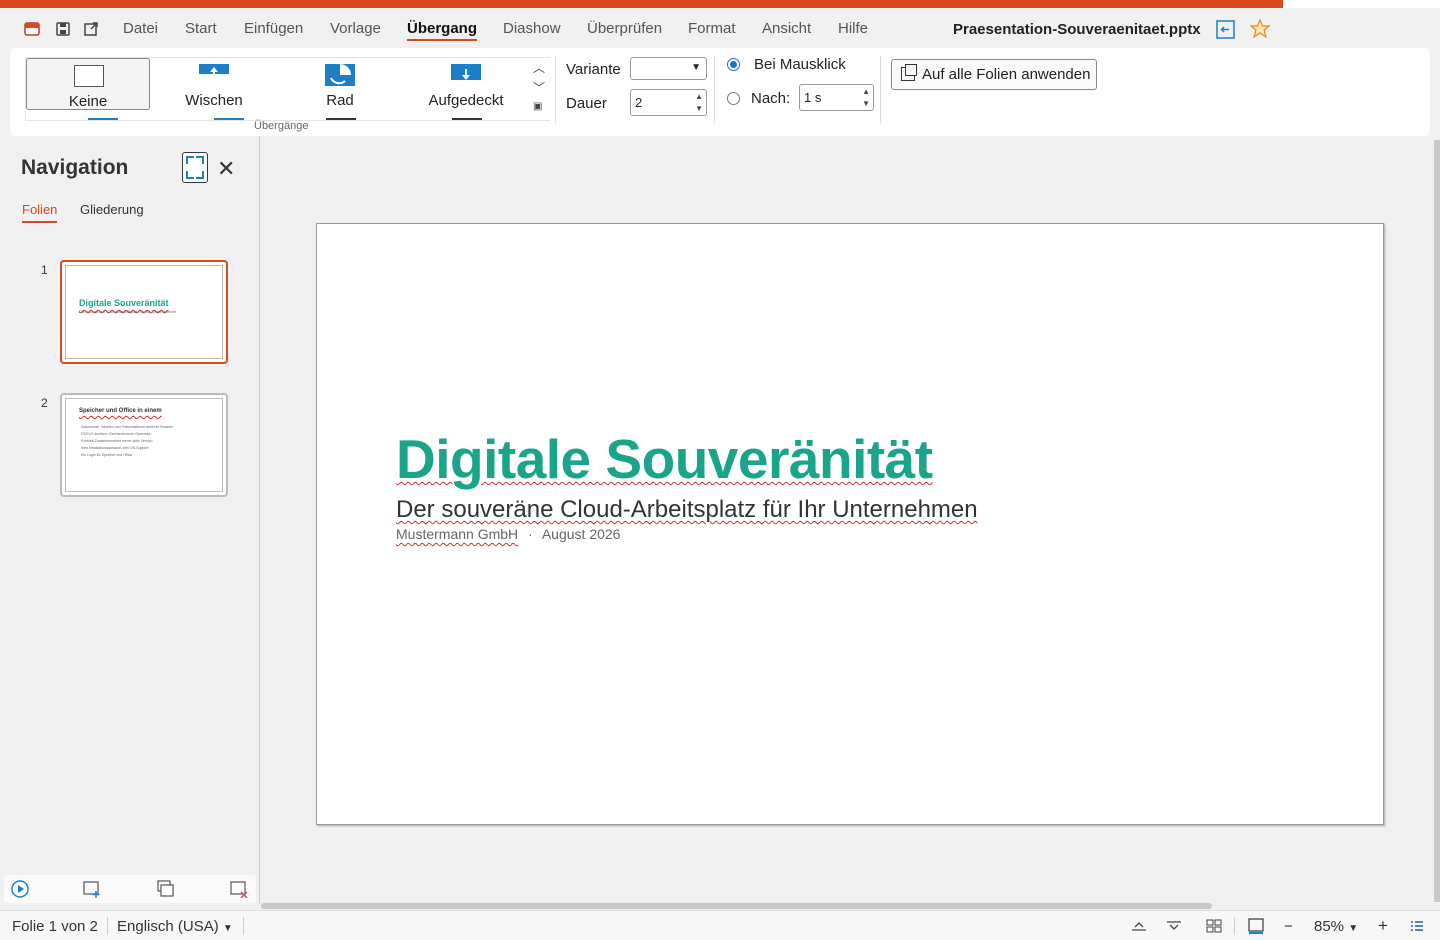 The height and width of the screenshot is (940, 1440). What do you see at coordinates (1225, 29) in the screenshot?
I see `sidebar-toggle-icon` at bounding box center [1225, 29].